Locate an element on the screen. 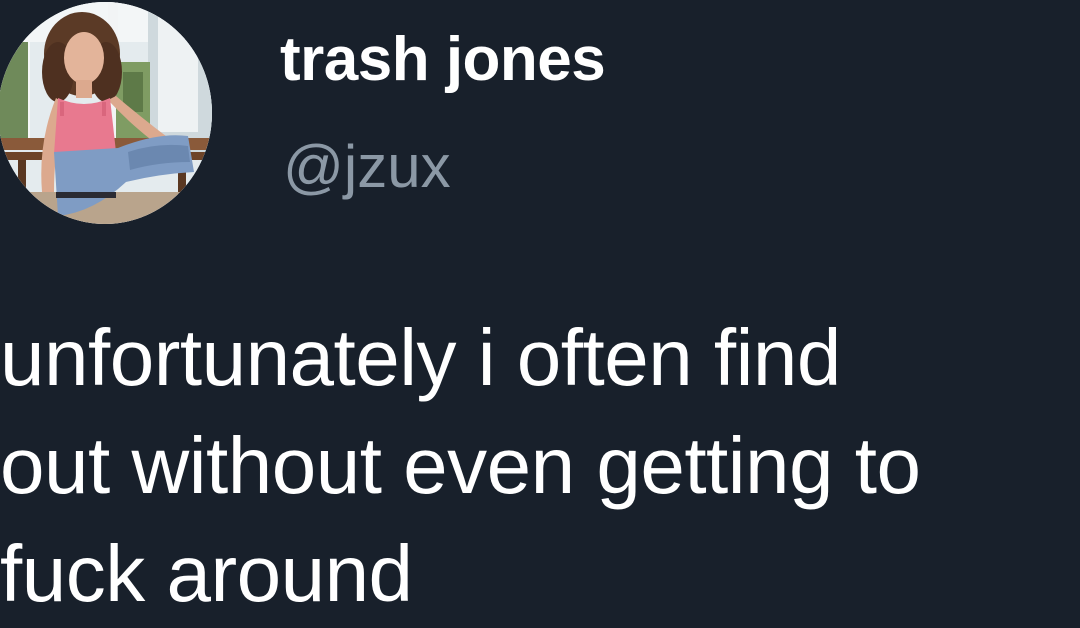 This screenshot has width=1080, height=628. profile-photo-icon is located at coordinates (106, 113).